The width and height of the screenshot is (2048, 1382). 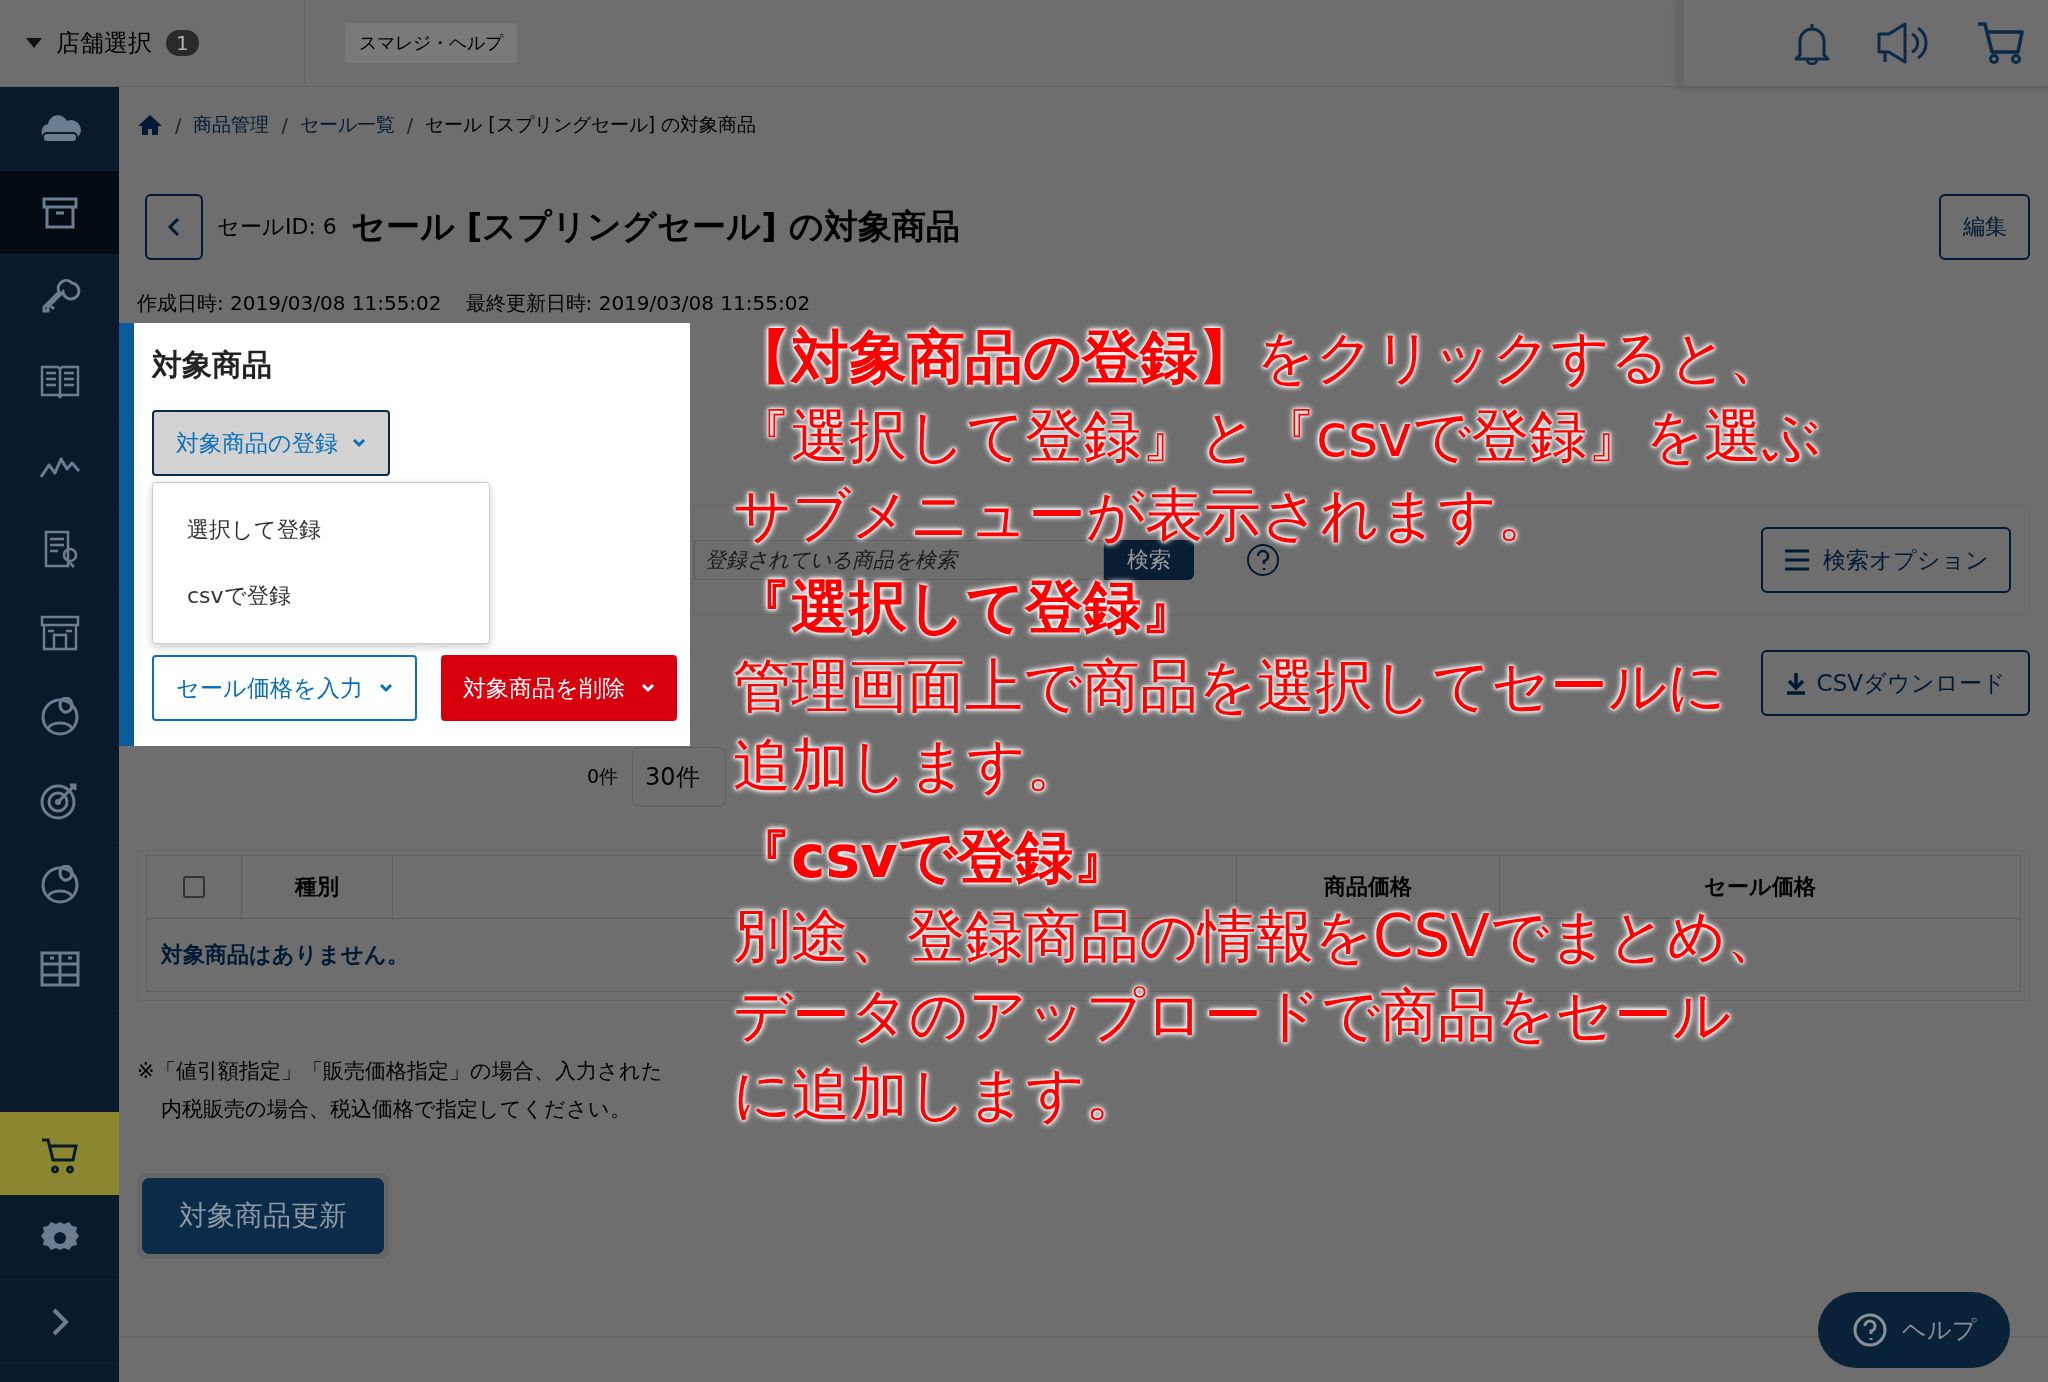 I want to click on home-icon, so click(x=150, y=125).